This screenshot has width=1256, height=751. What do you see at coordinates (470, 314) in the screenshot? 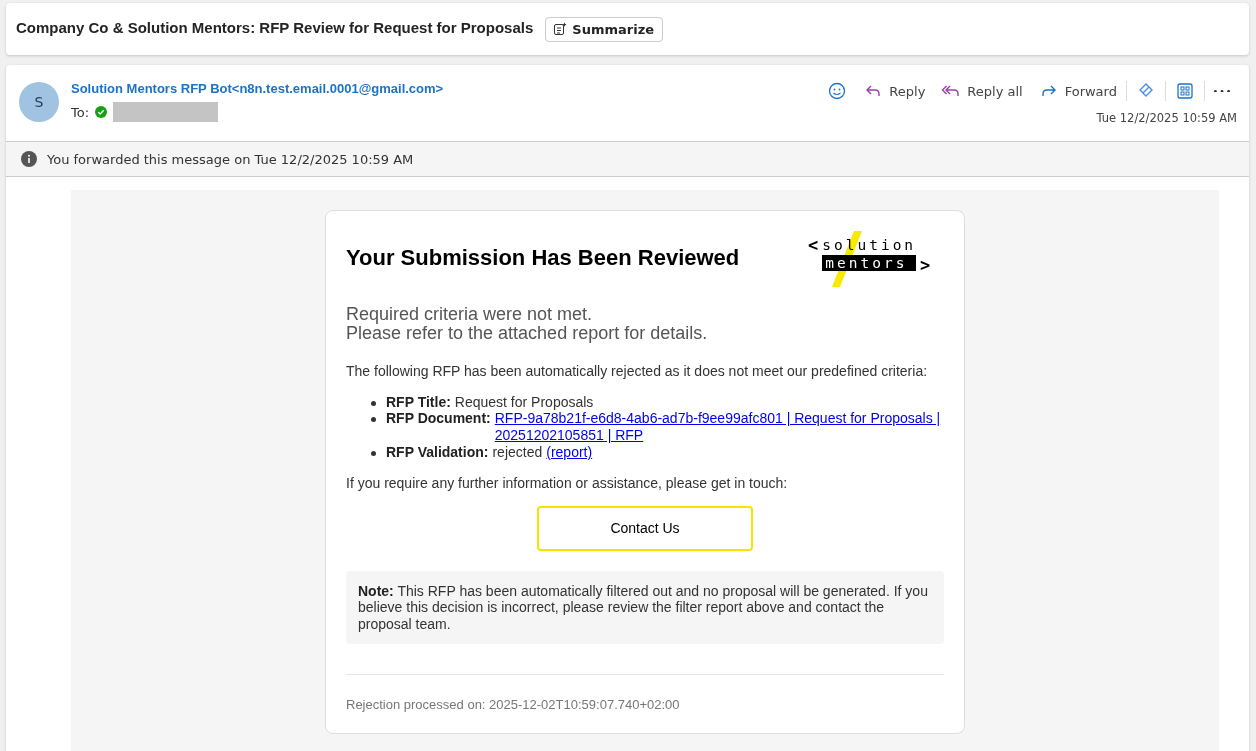
I see `subheading-line: Required criteria were not met.` at bounding box center [470, 314].